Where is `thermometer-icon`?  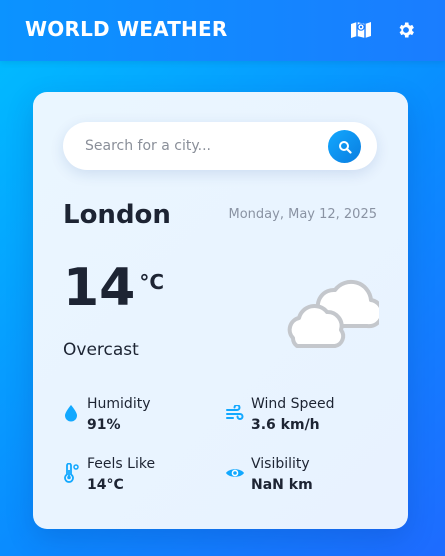 thermometer-icon is located at coordinates (71, 473).